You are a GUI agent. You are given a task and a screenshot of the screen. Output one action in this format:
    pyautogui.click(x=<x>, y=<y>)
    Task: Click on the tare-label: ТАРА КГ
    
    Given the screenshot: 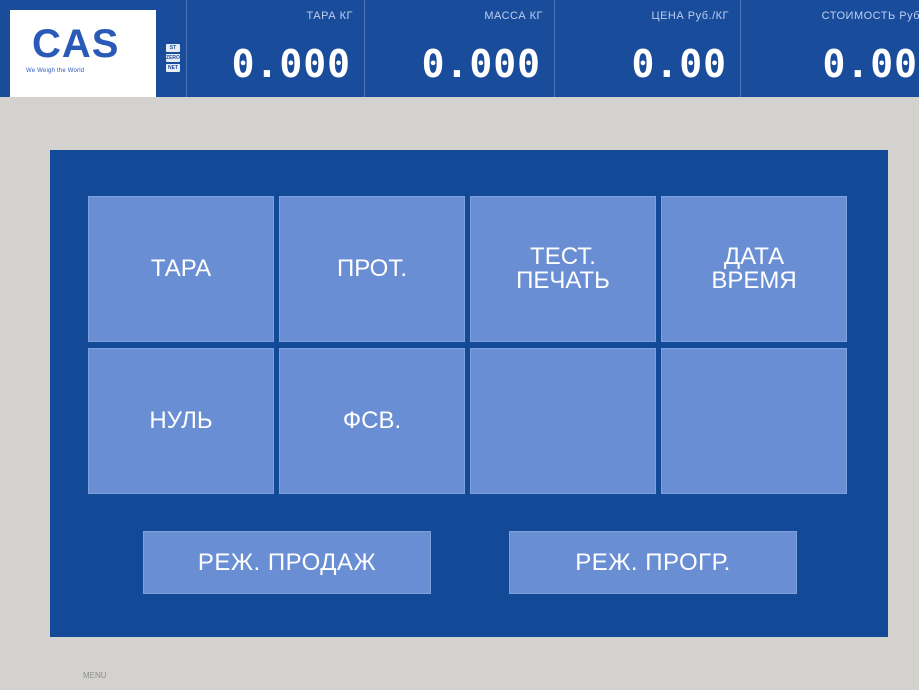 What is the action you would take?
    pyautogui.click(x=329, y=16)
    